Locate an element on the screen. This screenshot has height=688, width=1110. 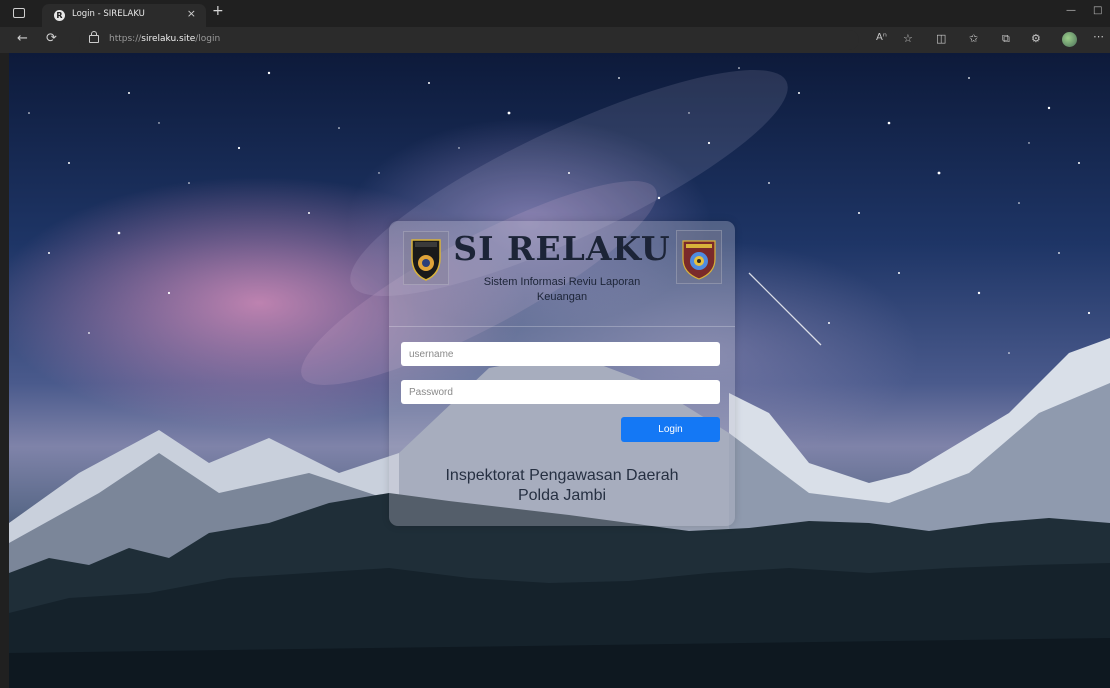
login-button: Login is located at coordinates (670, 429).